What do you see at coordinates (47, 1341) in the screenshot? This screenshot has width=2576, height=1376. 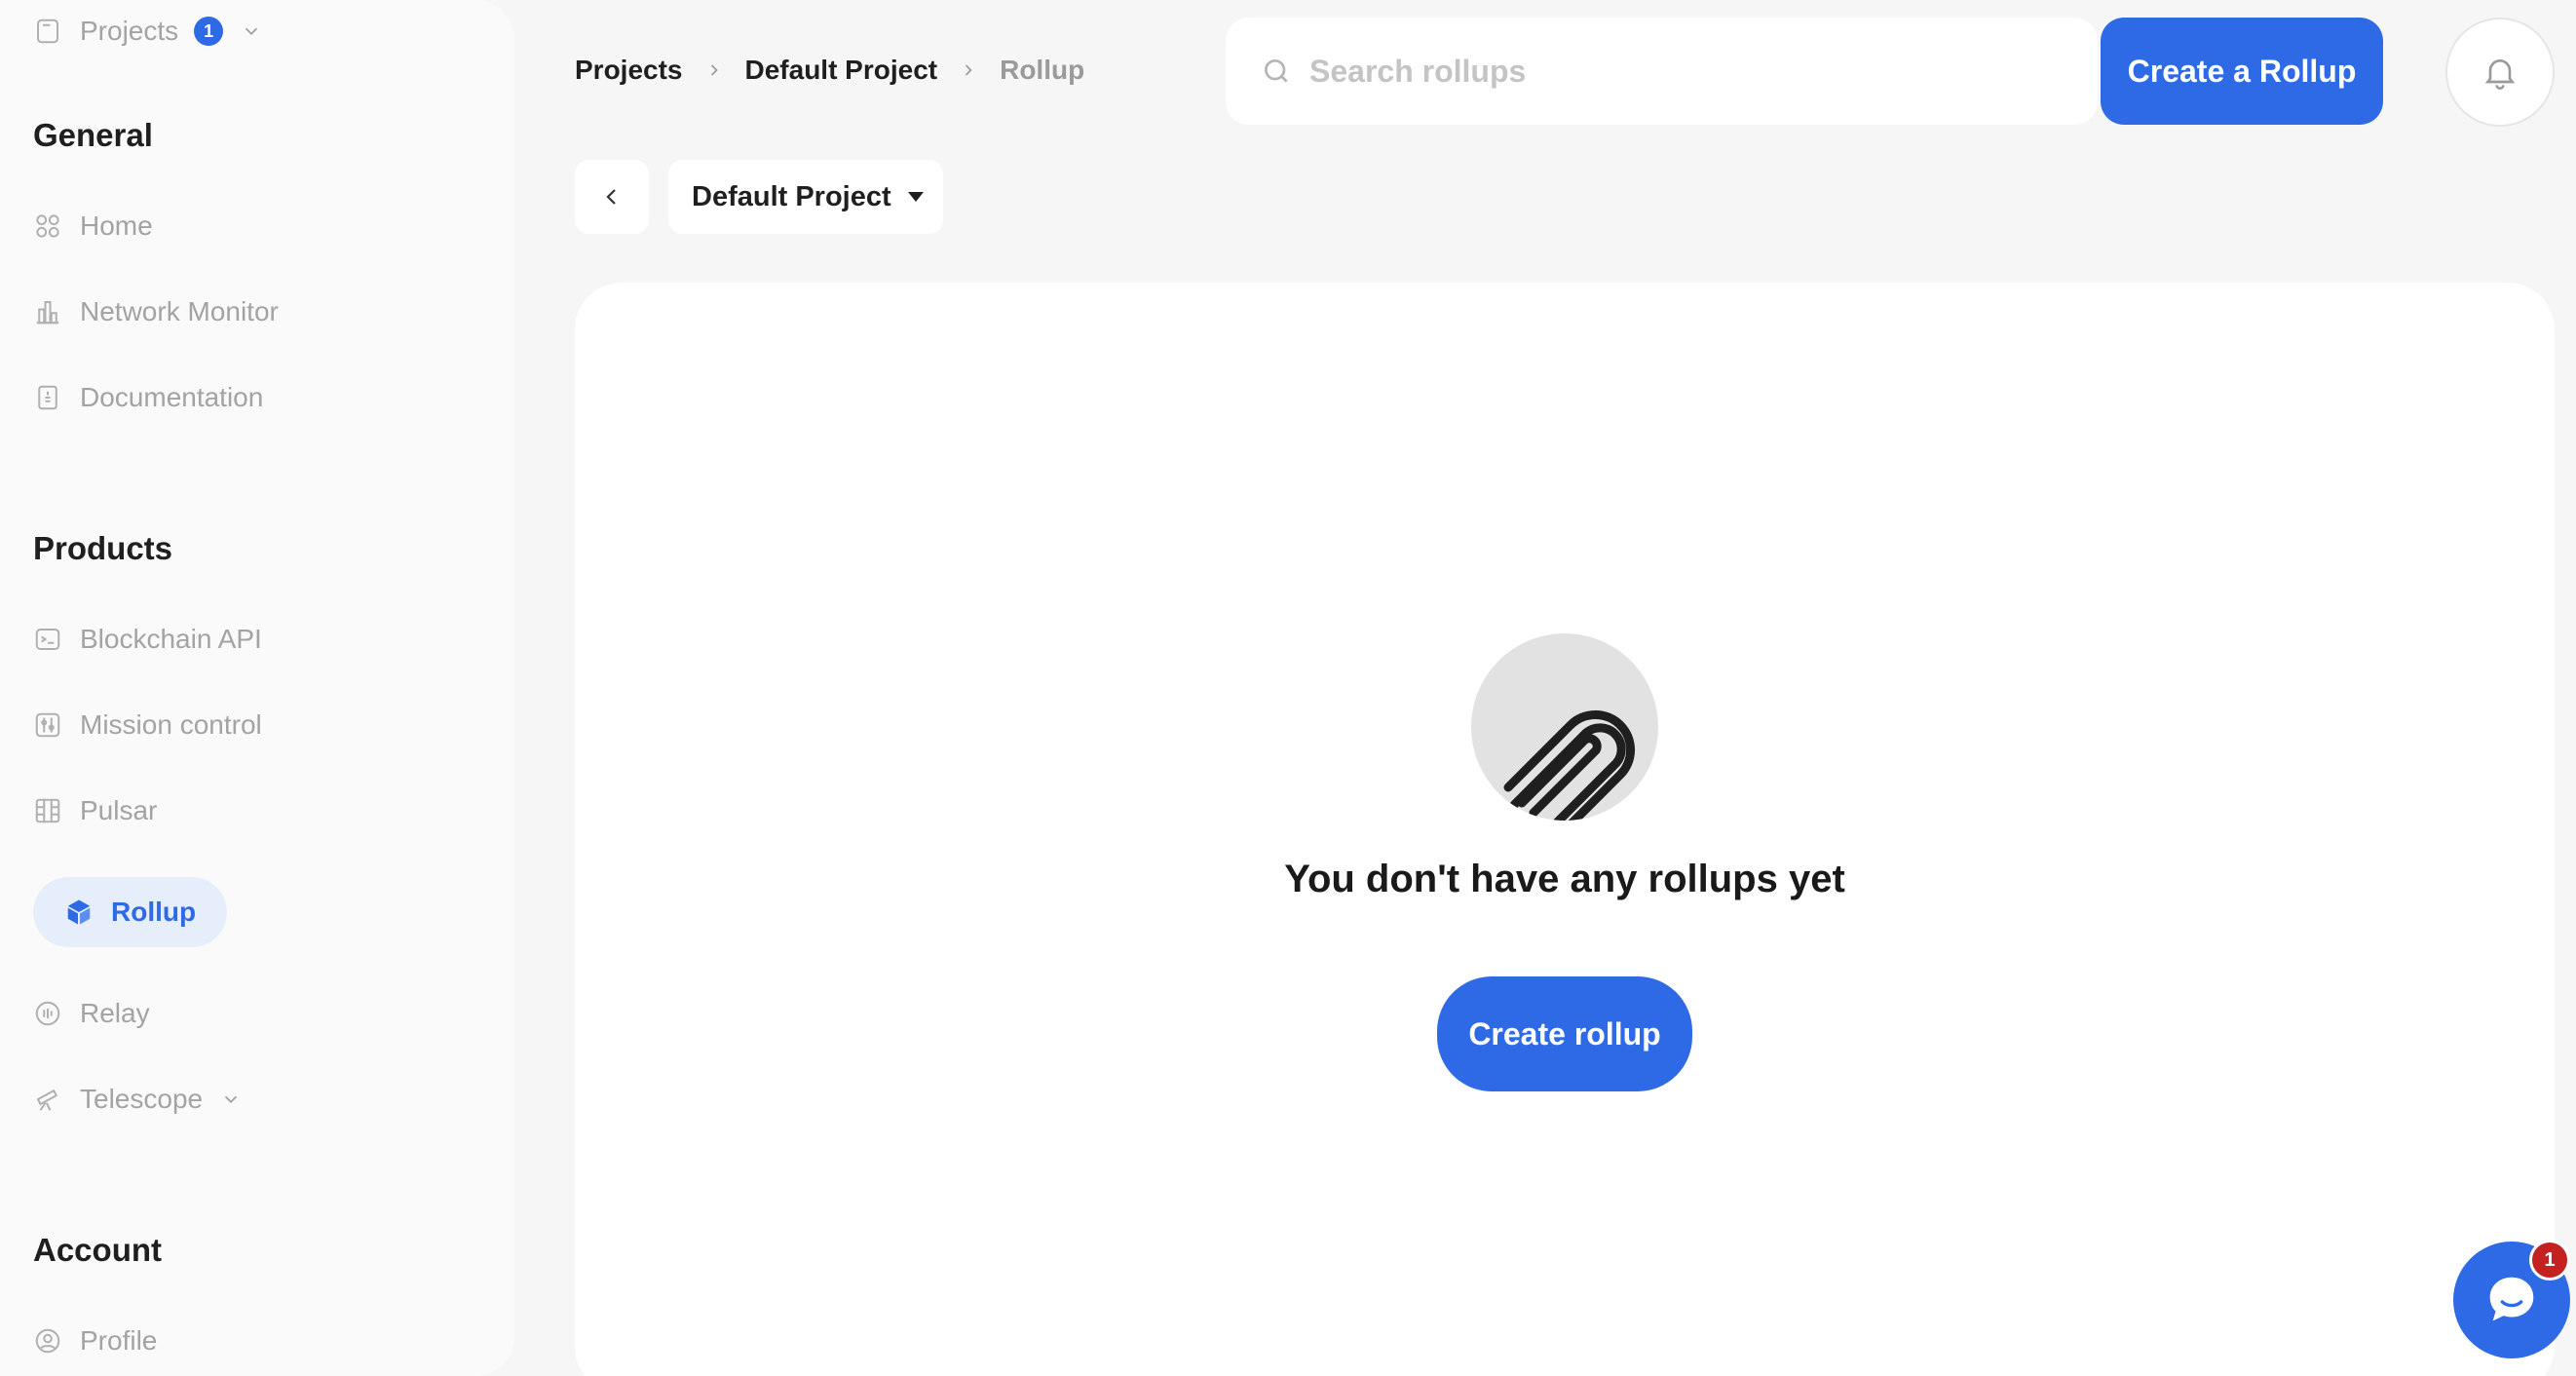 I see `user-icon` at bounding box center [47, 1341].